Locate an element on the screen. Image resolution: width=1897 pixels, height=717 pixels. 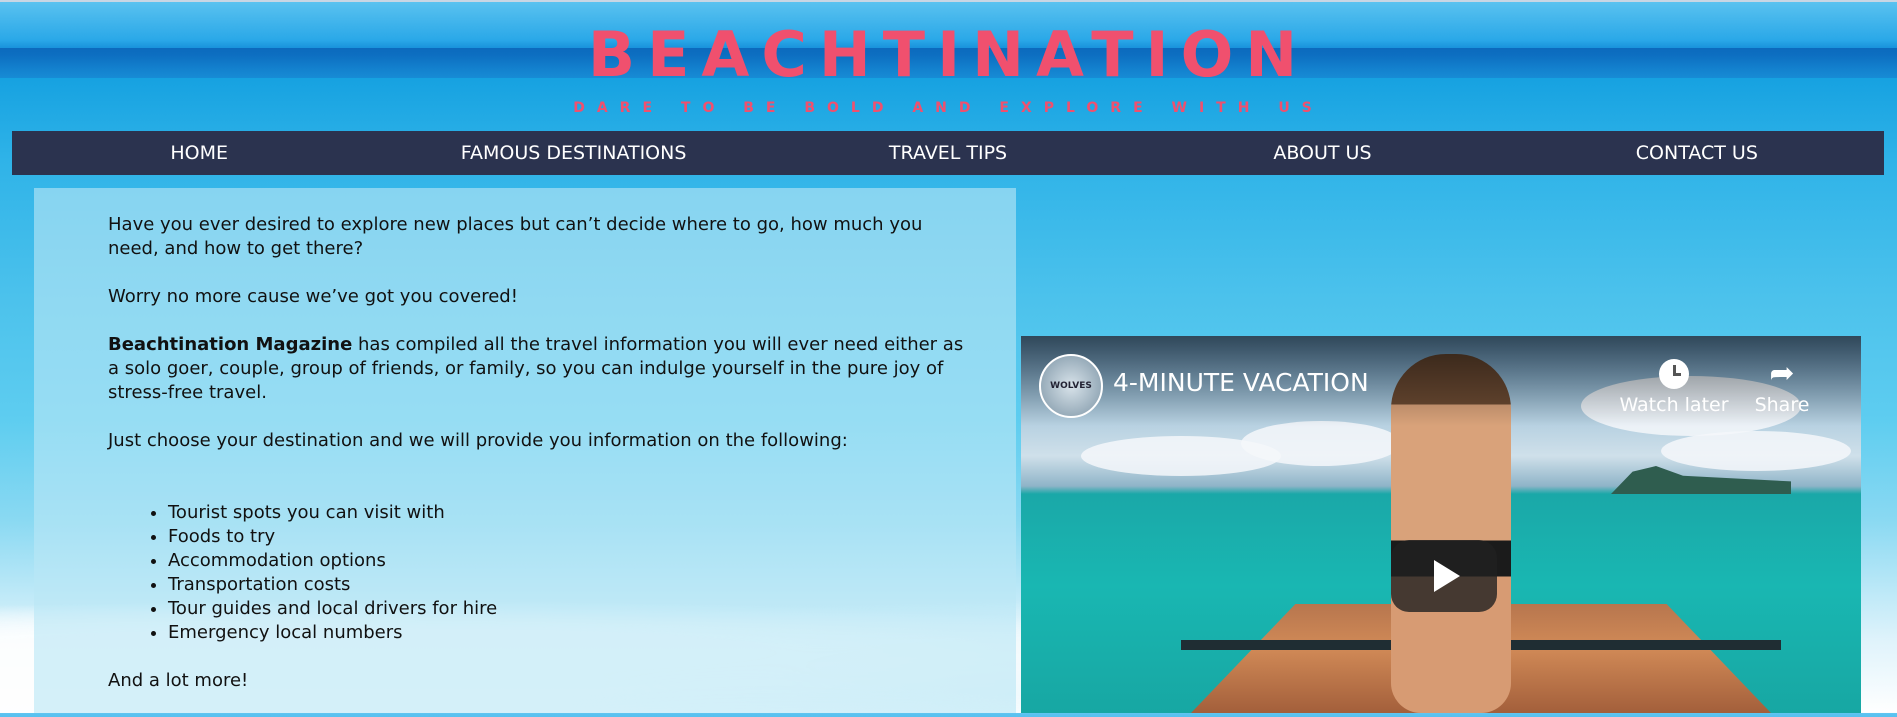
share-arrow-icon: ➦ is located at coordinates (1782, 373).